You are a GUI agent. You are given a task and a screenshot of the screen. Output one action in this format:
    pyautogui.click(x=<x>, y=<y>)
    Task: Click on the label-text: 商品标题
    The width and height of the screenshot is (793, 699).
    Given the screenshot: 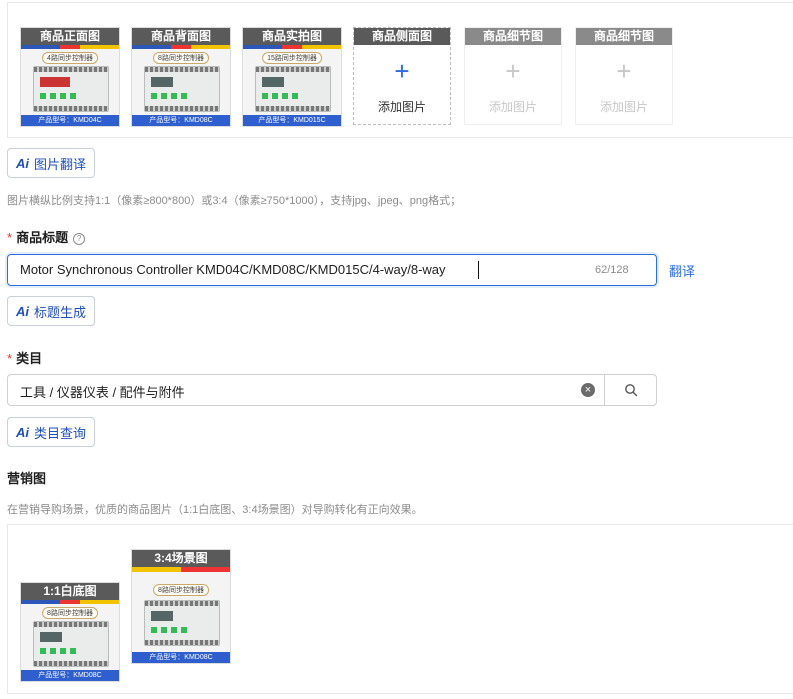 What is the action you would take?
    pyautogui.click(x=42, y=237)
    